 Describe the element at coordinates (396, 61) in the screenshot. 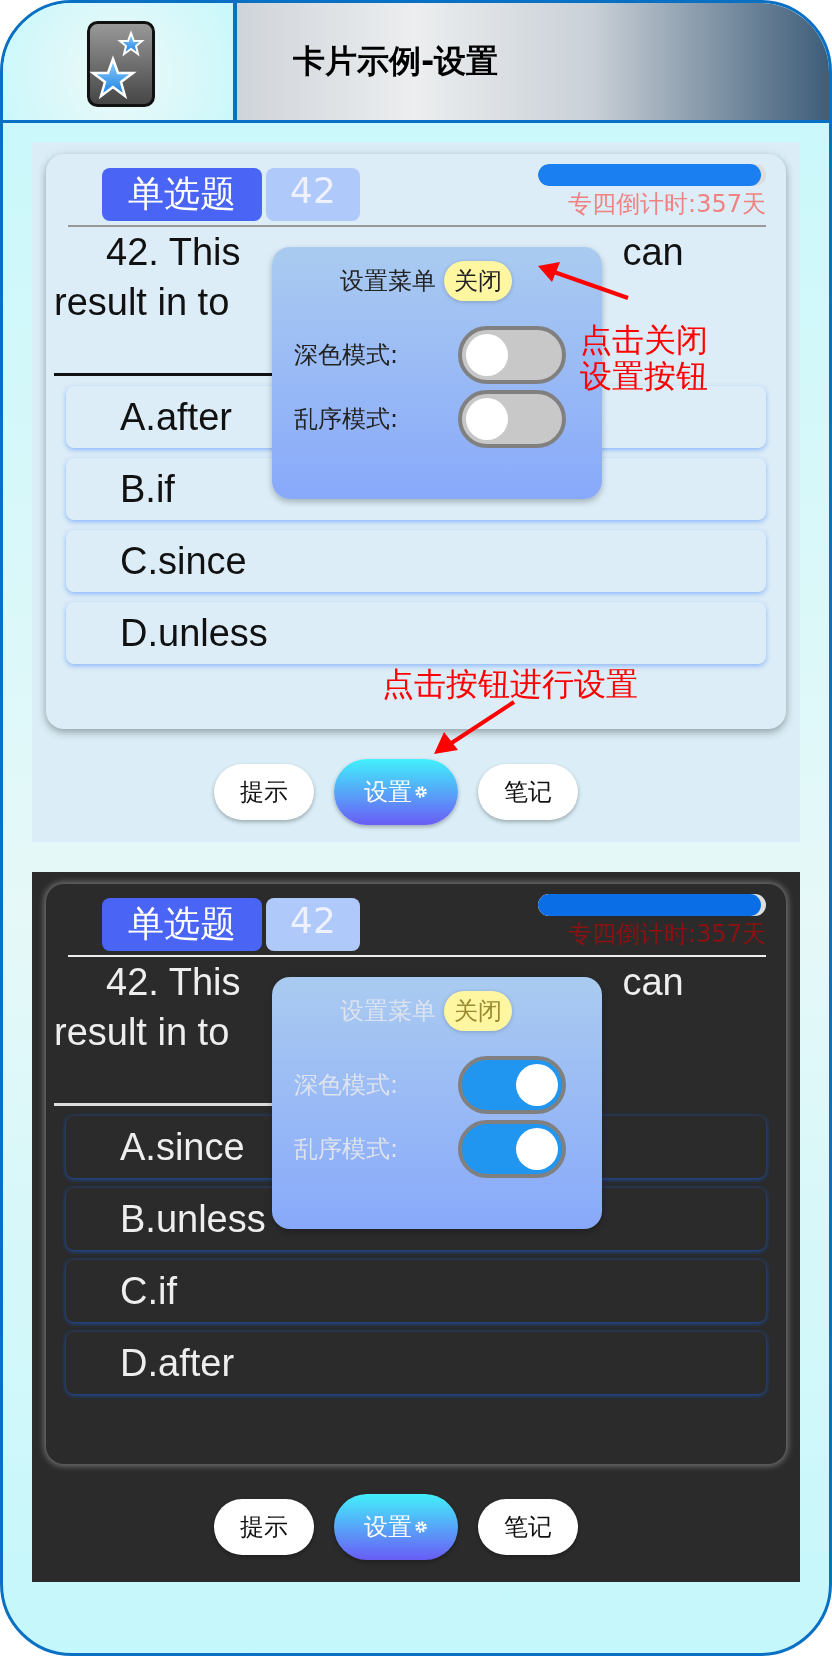

I see `window-title: 卡片示例-设置` at that location.